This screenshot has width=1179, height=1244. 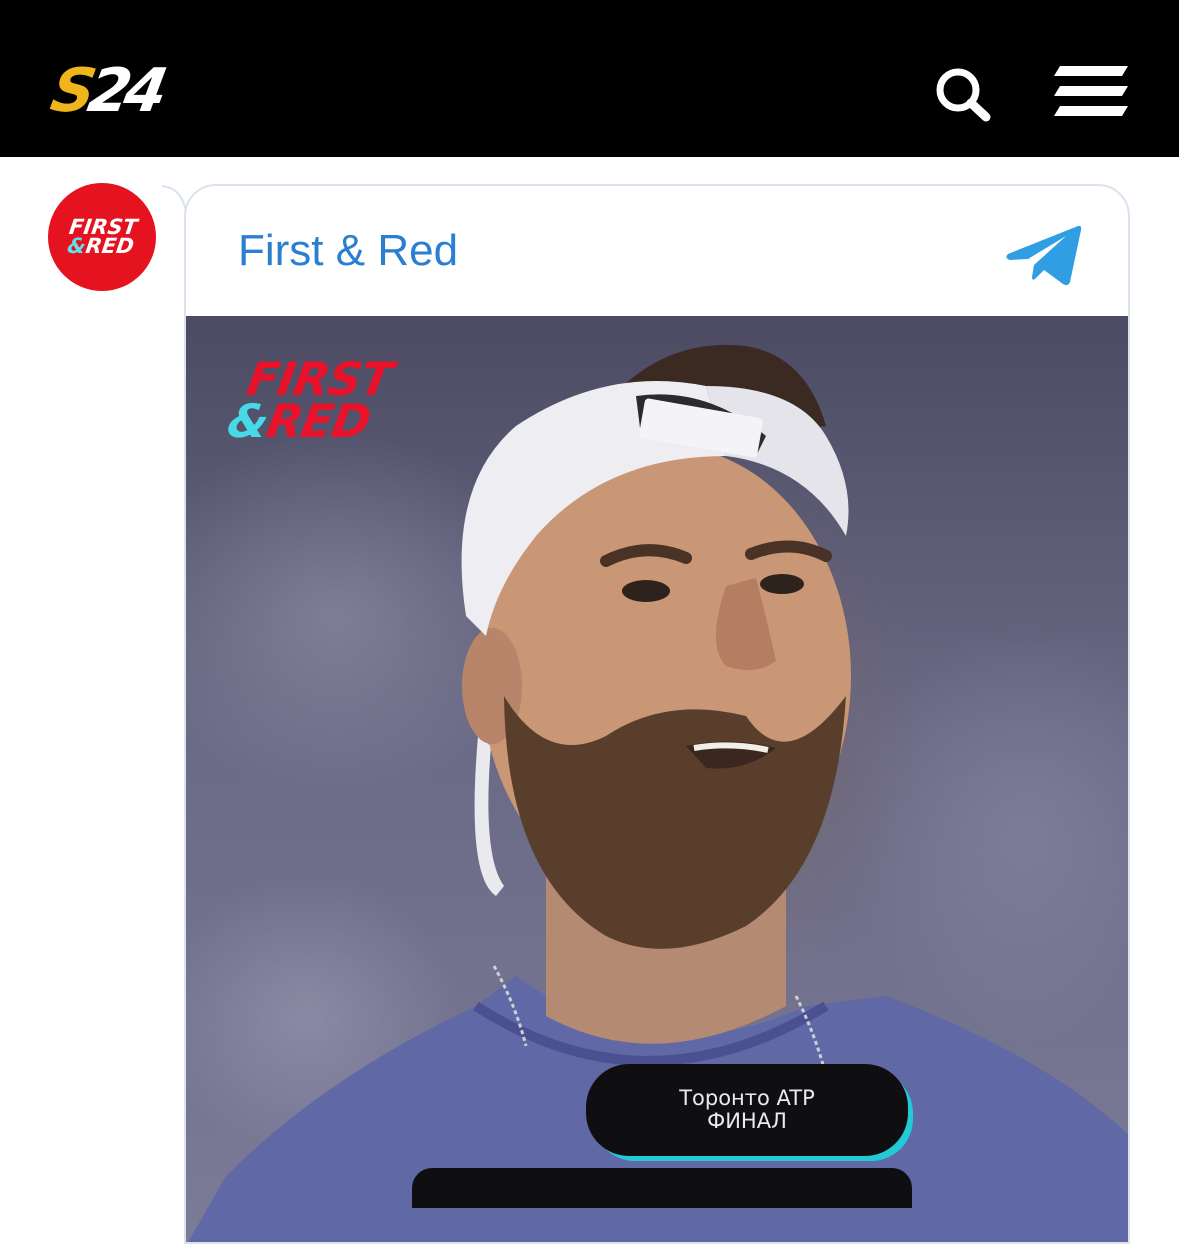 I want to click on telegram-icon, so click(x=1044, y=255).